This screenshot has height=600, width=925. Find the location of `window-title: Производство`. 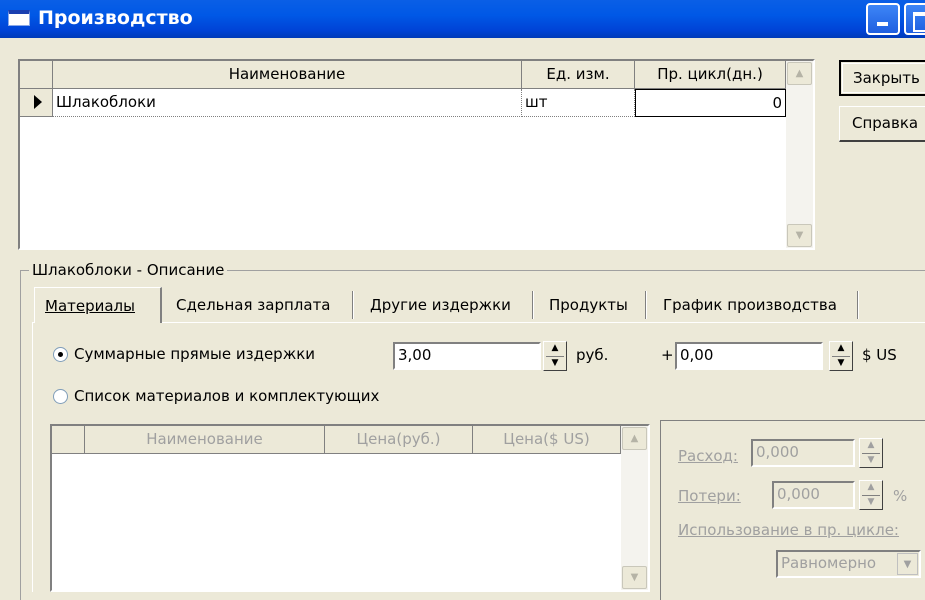

window-title: Производство is located at coordinates (115, 18).